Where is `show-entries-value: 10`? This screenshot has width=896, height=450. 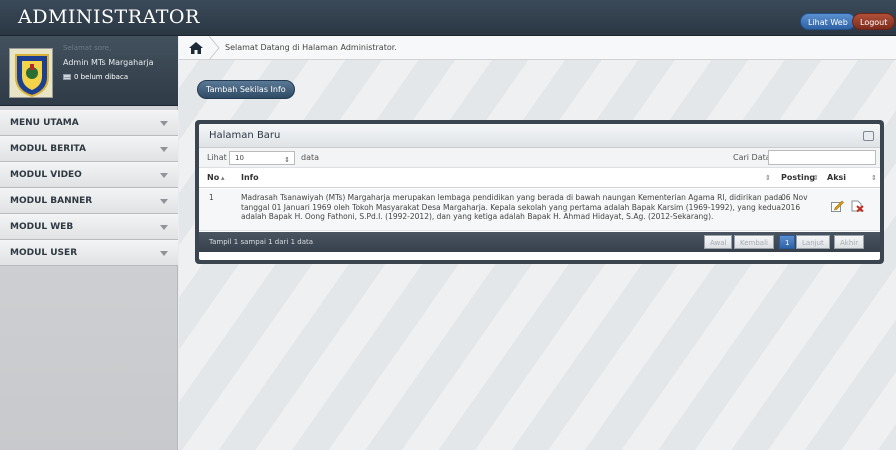 show-entries-value: 10 is located at coordinates (239, 158).